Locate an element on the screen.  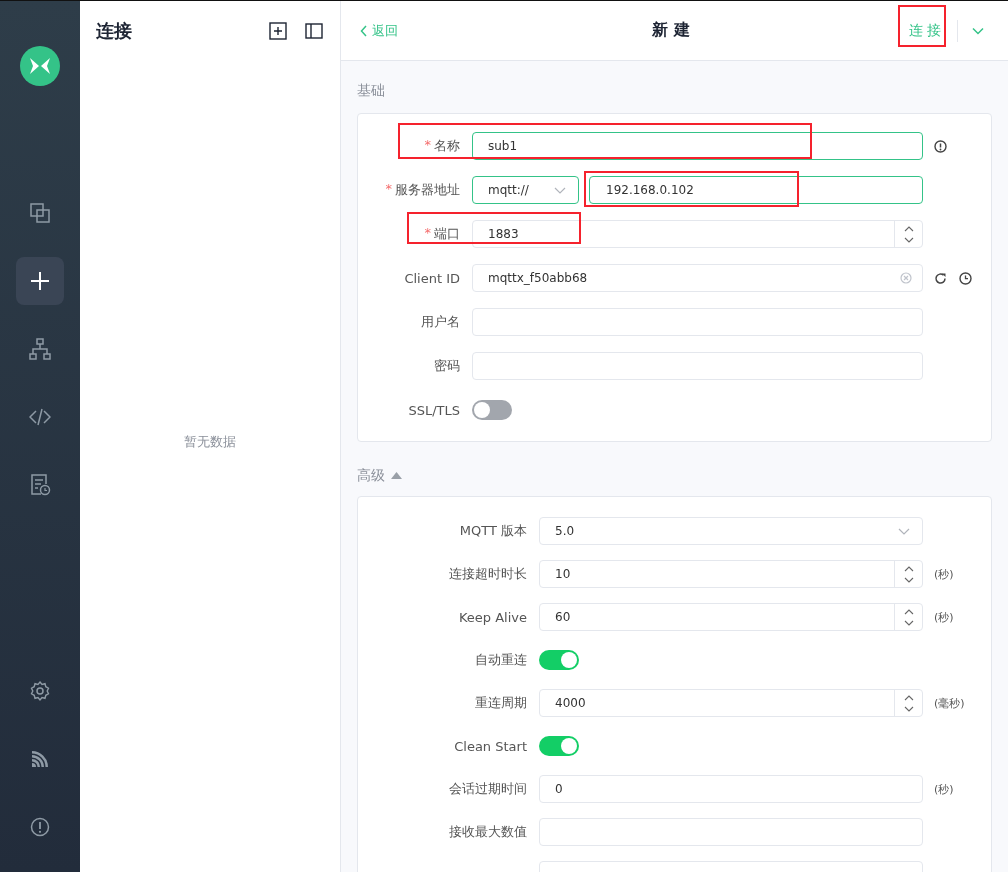
field-label: 用户名 is located at coordinates (440, 322).